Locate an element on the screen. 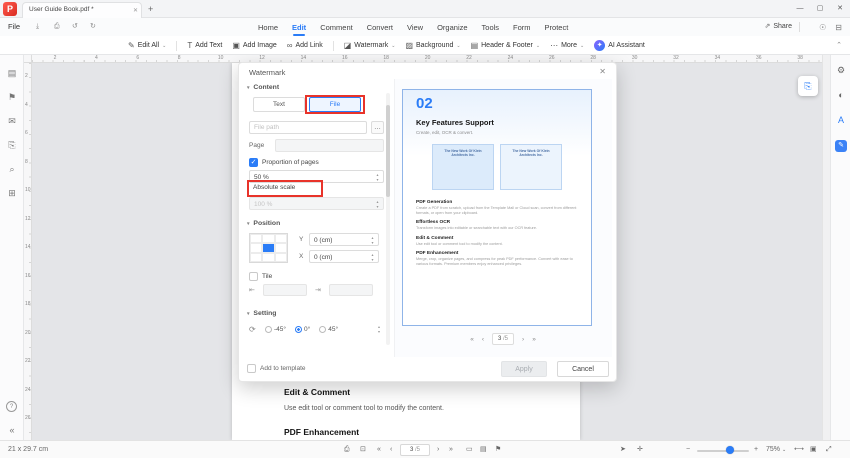 Image resolution: width=850 pixels, height=458 pixels. new-tab-button: + is located at coordinates (150, 9).